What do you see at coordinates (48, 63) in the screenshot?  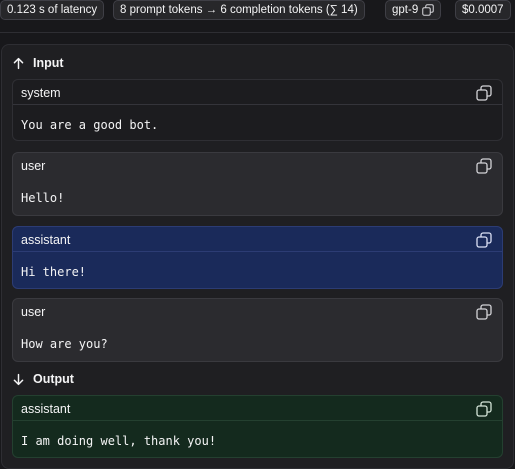 I see `input-section-title: Input` at bounding box center [48, 63].